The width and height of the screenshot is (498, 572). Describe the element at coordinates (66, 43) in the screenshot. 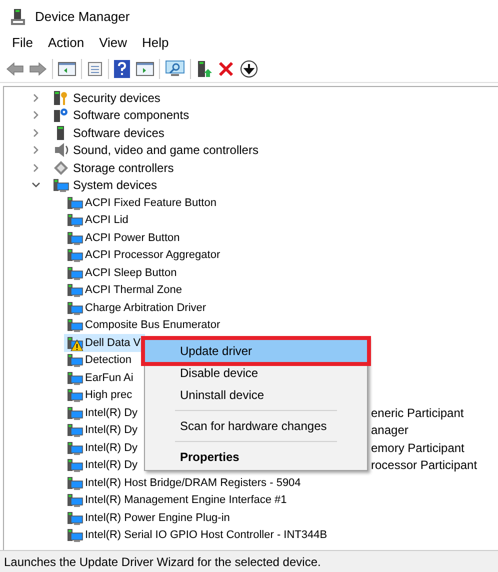

I see `menu-item: Action` at that location.